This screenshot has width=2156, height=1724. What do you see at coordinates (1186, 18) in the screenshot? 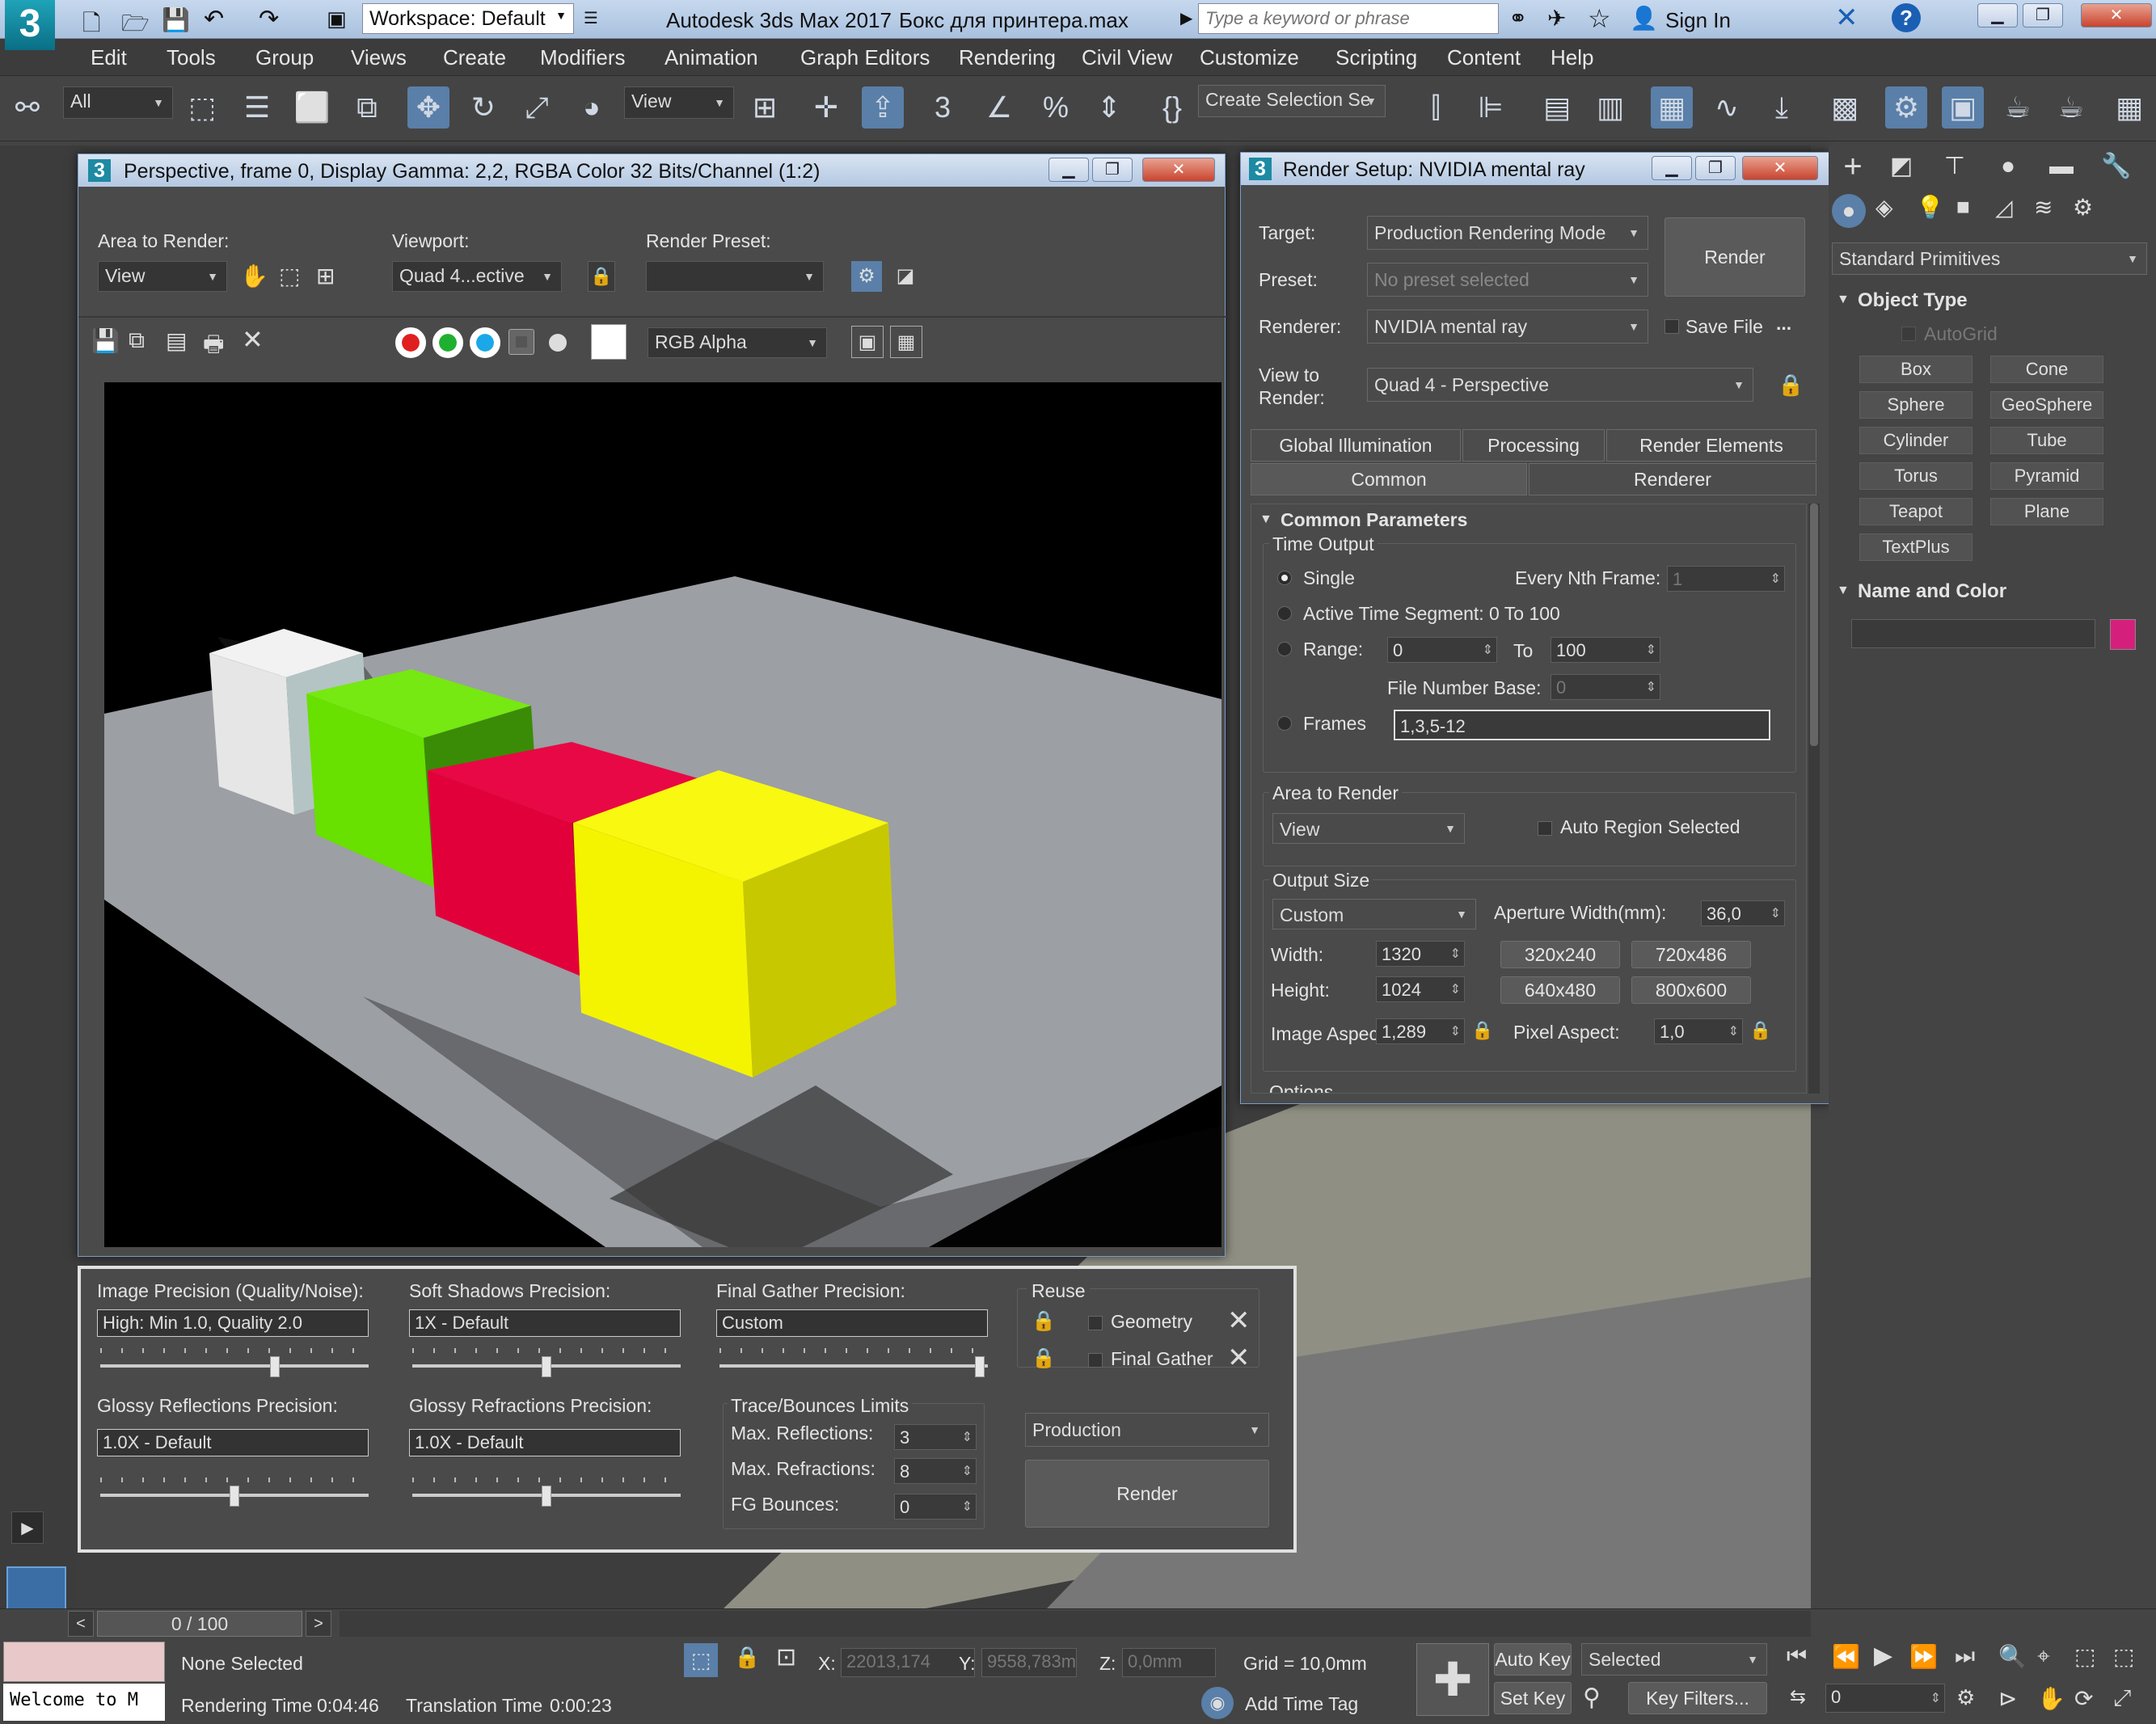
I see `expand-arrow-icon: ▶` at bounding box center [1186, 18].